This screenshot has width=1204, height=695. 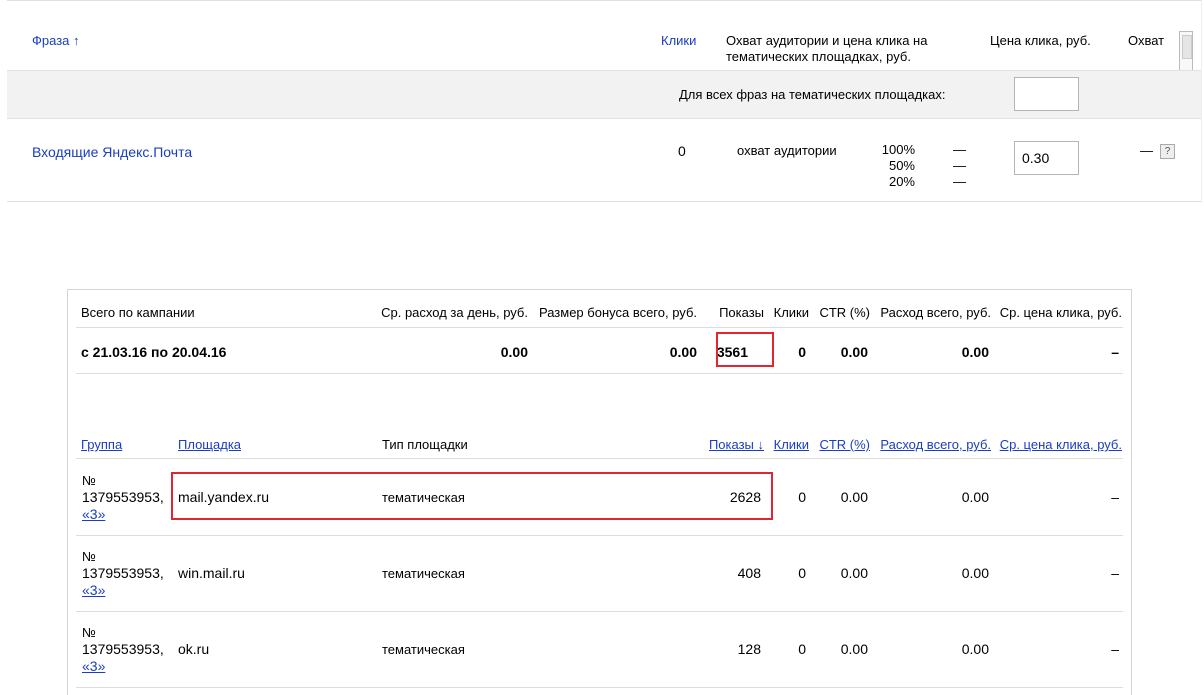 I want to click on phrase-price-input: 0.30, so click(x=1046, y=158).